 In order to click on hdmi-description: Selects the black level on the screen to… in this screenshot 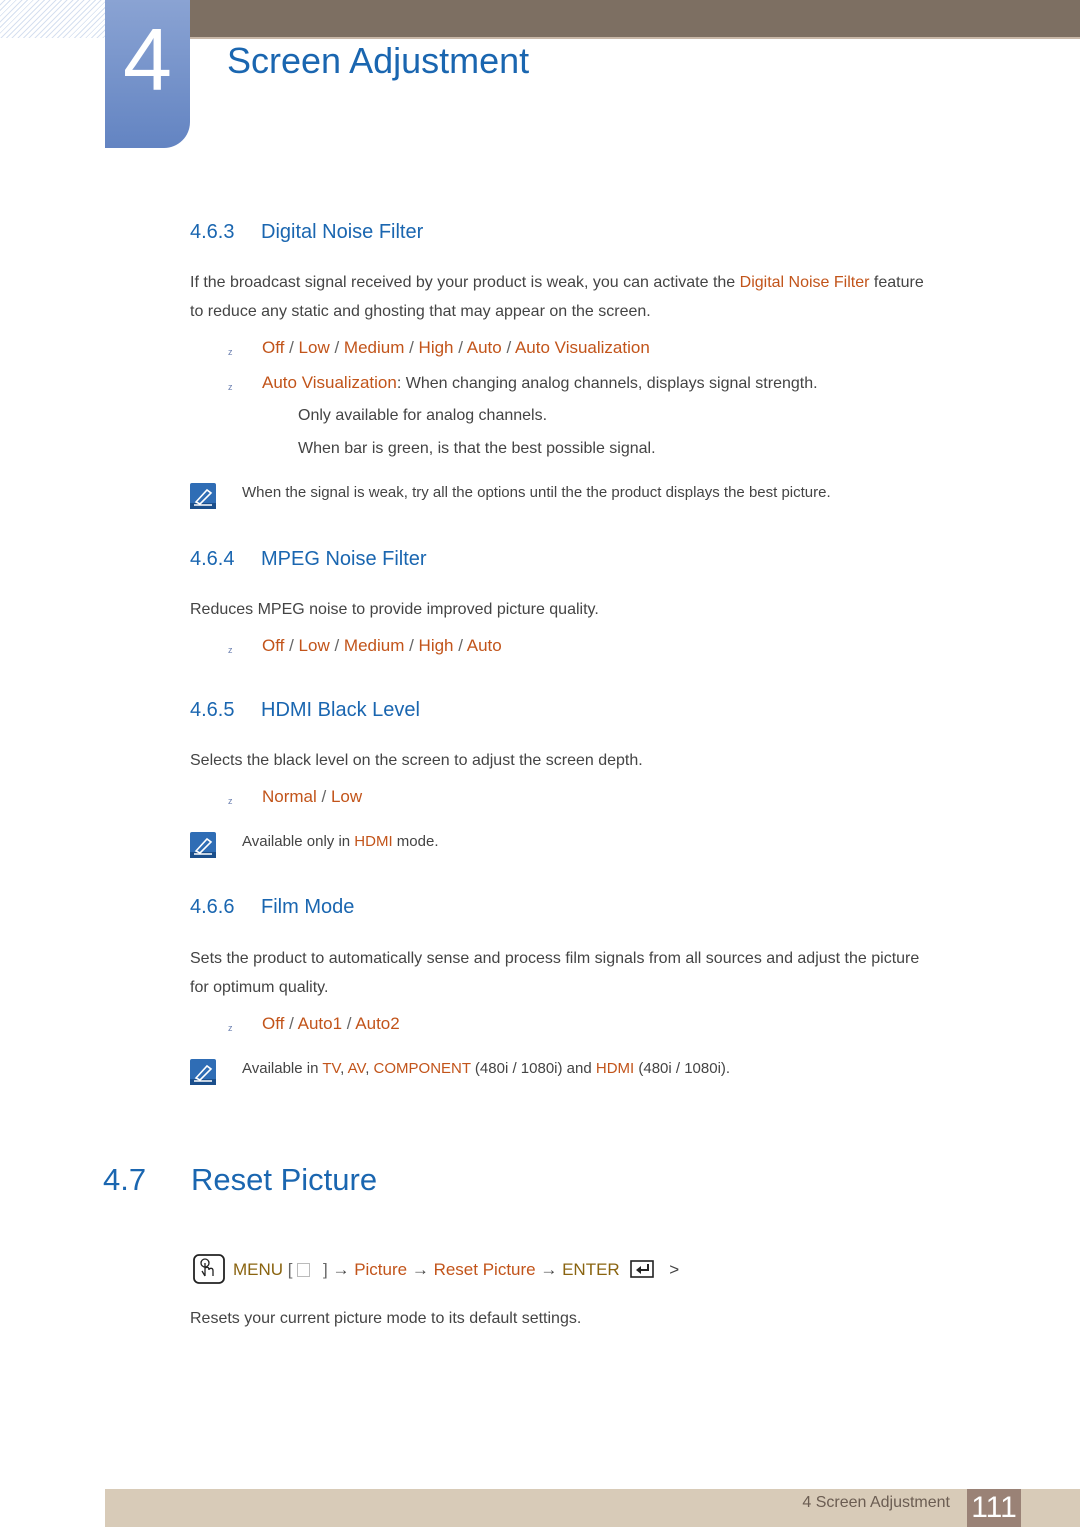, I will do `click(416, 760)`.